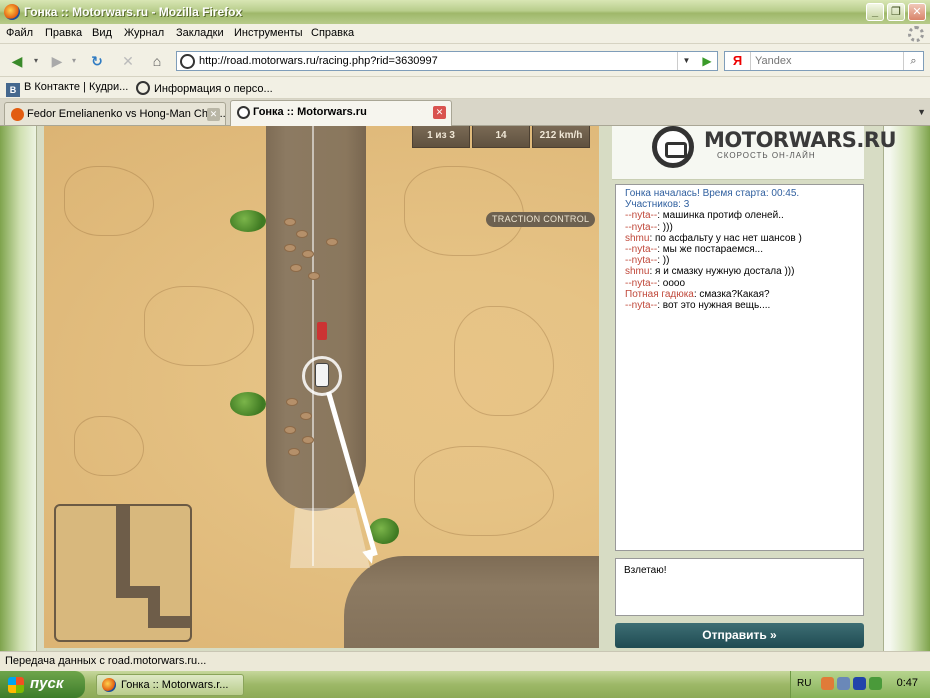 Image resolution: width=930 pixels, height=698 pixels. I want to click on motorwars-logo-icon, so click(673, 147).